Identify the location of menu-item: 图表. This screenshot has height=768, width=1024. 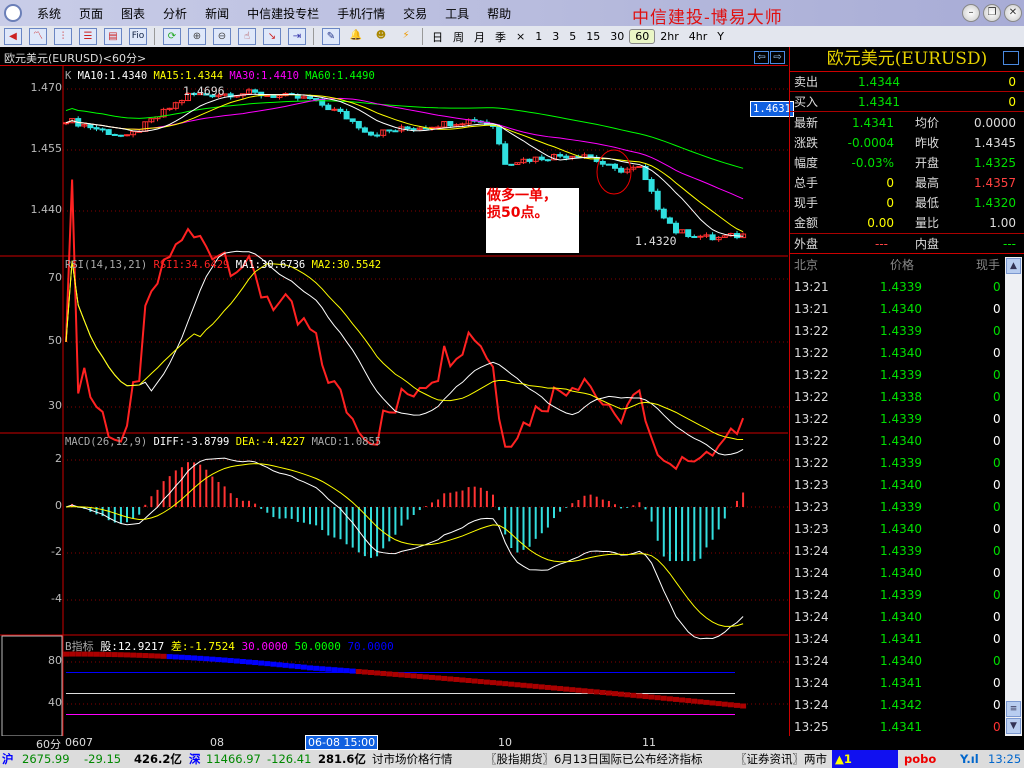
(133, 13).